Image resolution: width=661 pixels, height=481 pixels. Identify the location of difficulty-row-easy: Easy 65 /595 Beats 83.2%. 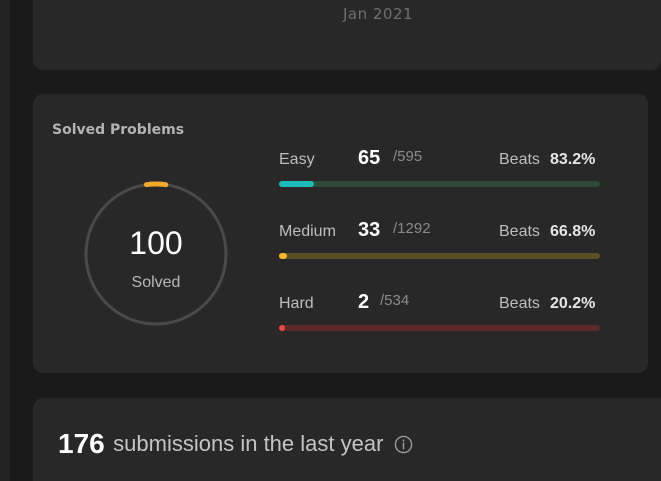
(439, 174).